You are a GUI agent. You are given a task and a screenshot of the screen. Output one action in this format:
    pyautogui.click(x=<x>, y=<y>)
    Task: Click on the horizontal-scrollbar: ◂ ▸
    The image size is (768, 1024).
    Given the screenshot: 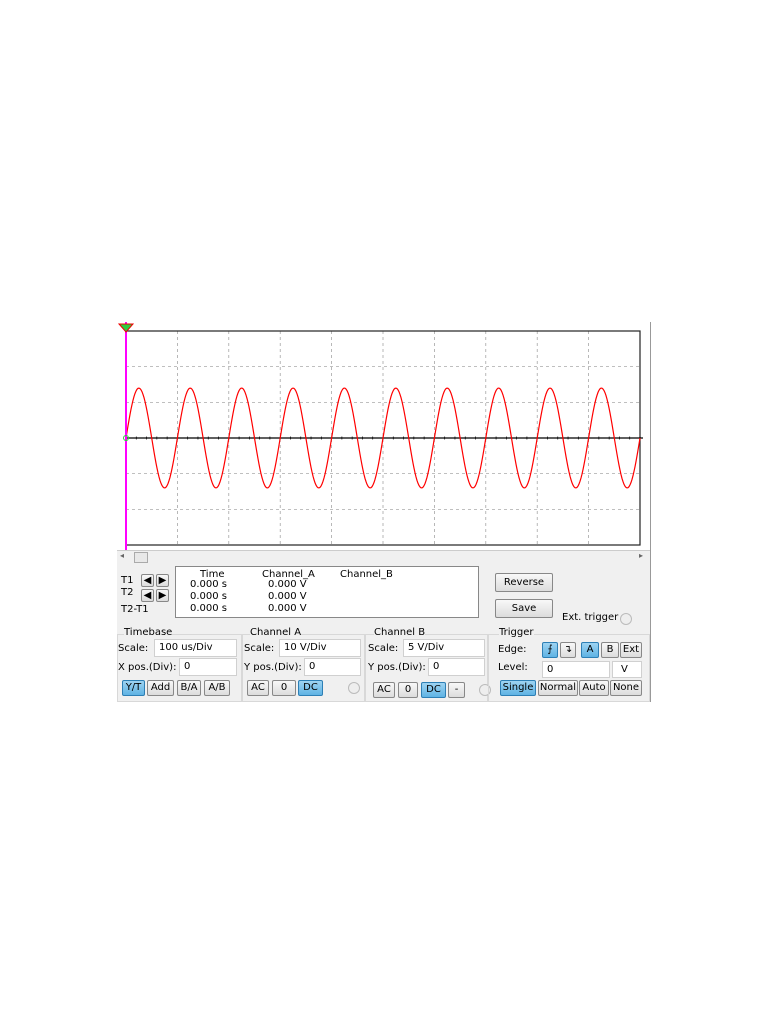 What is the action you would take?
    pyautogui.click(x=383, y=556)
    